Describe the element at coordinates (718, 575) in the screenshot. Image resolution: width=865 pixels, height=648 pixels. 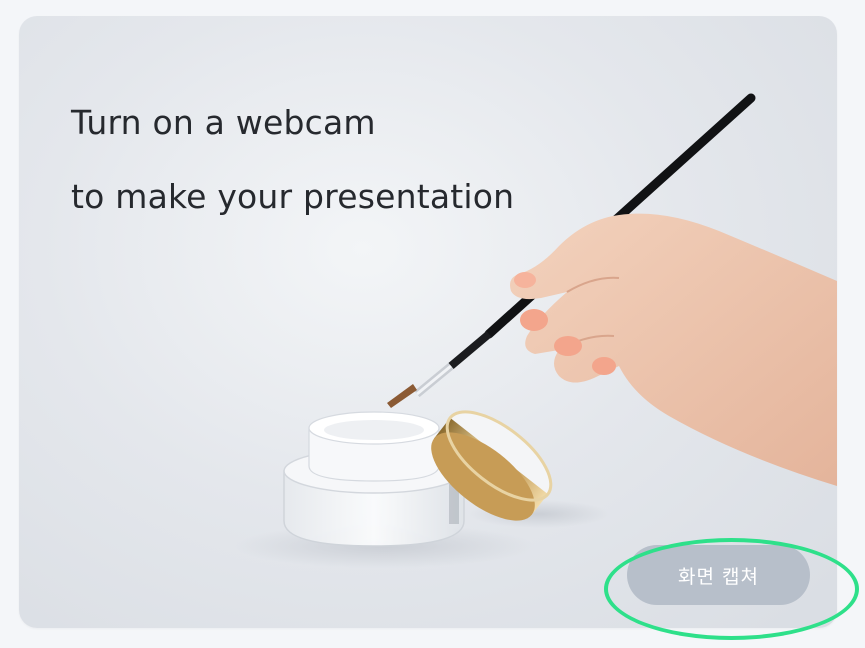
I see `screen-capture-button: 화면 캡쳐` at that location.